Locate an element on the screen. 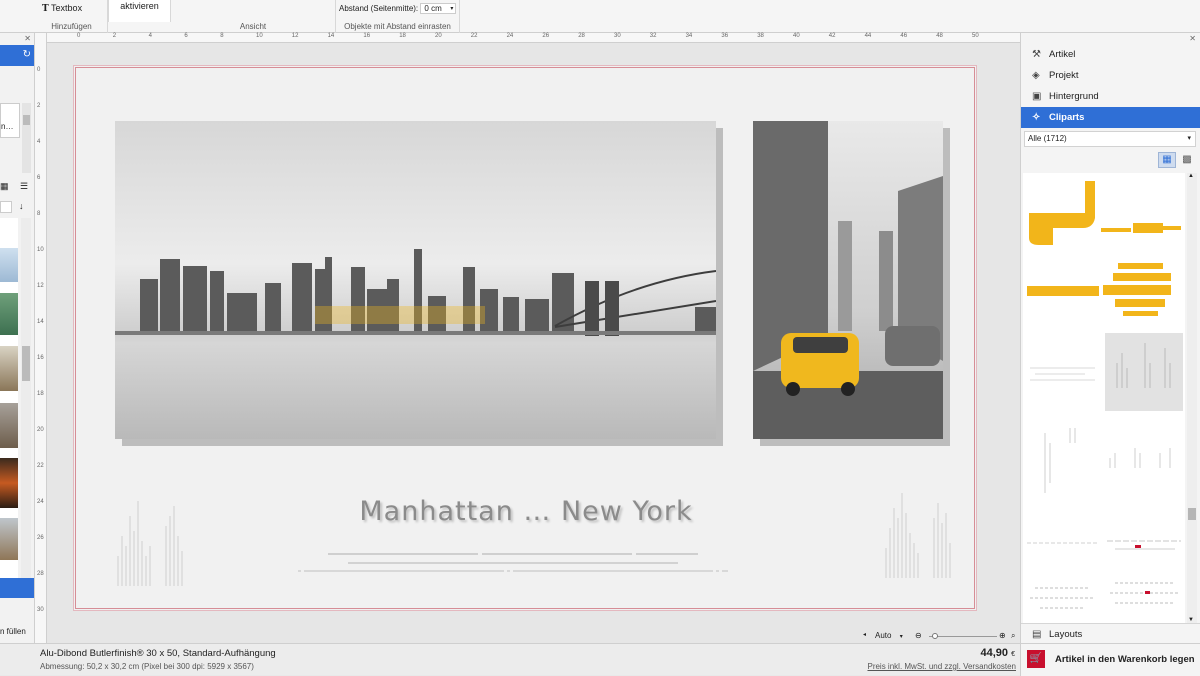 The image size is (1200, 676). list-view-icon: ☰ is located at coordinates (24, 186).